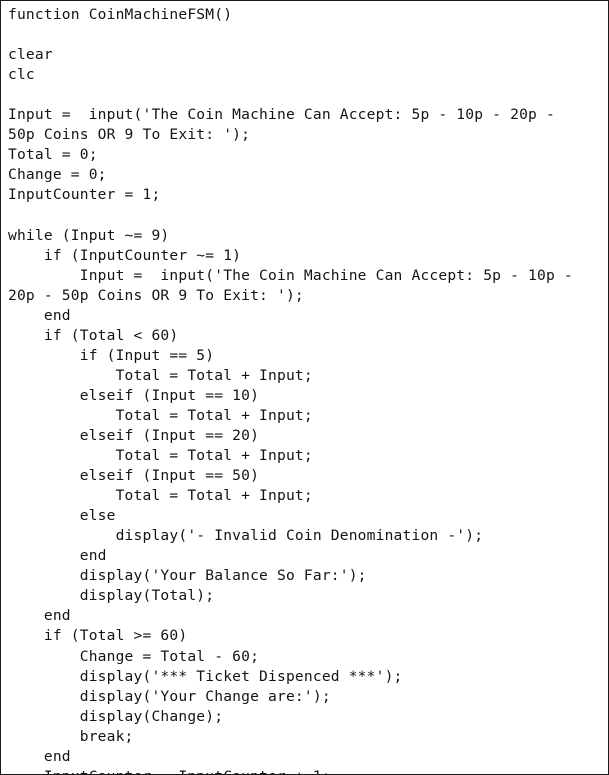  What do you see at coordinates (134, 656) in the screenshot?
I see `code-line: Change = Total - 60;` at bounding box center [134, 656].